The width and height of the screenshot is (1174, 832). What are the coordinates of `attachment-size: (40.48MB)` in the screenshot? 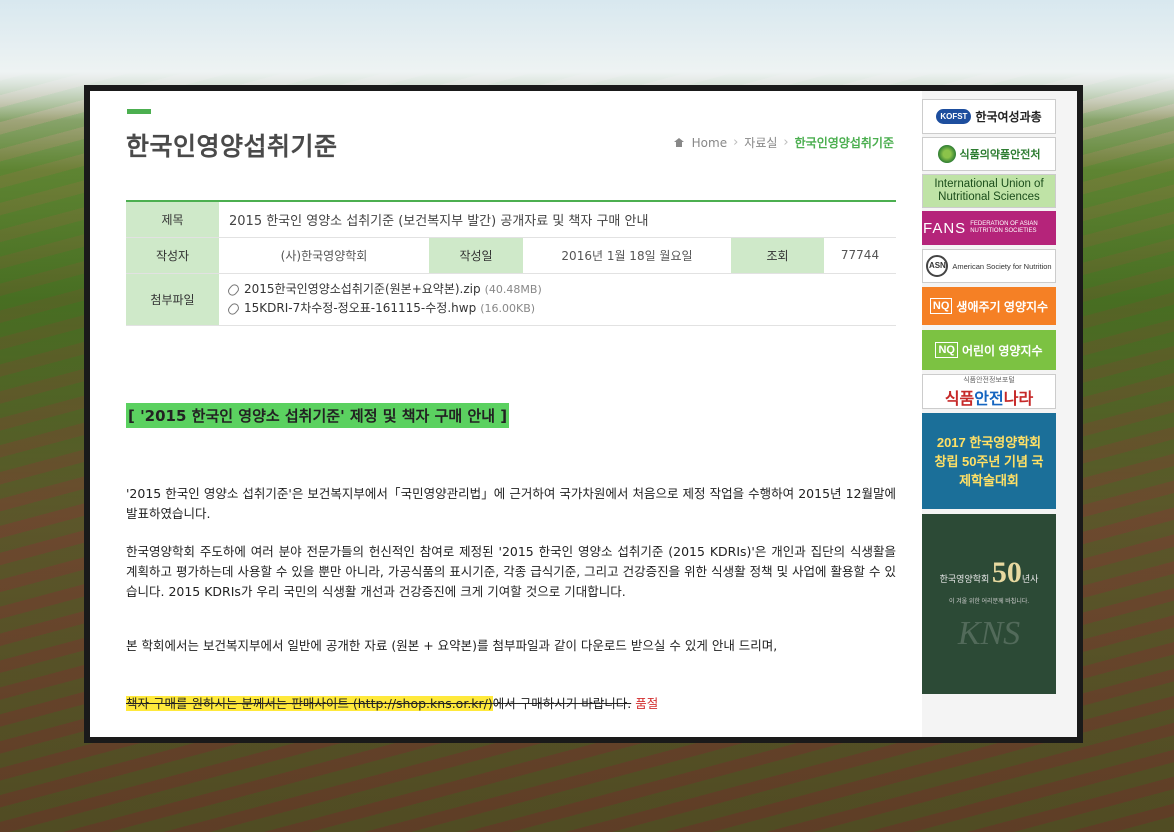 It's located at (513, 289).